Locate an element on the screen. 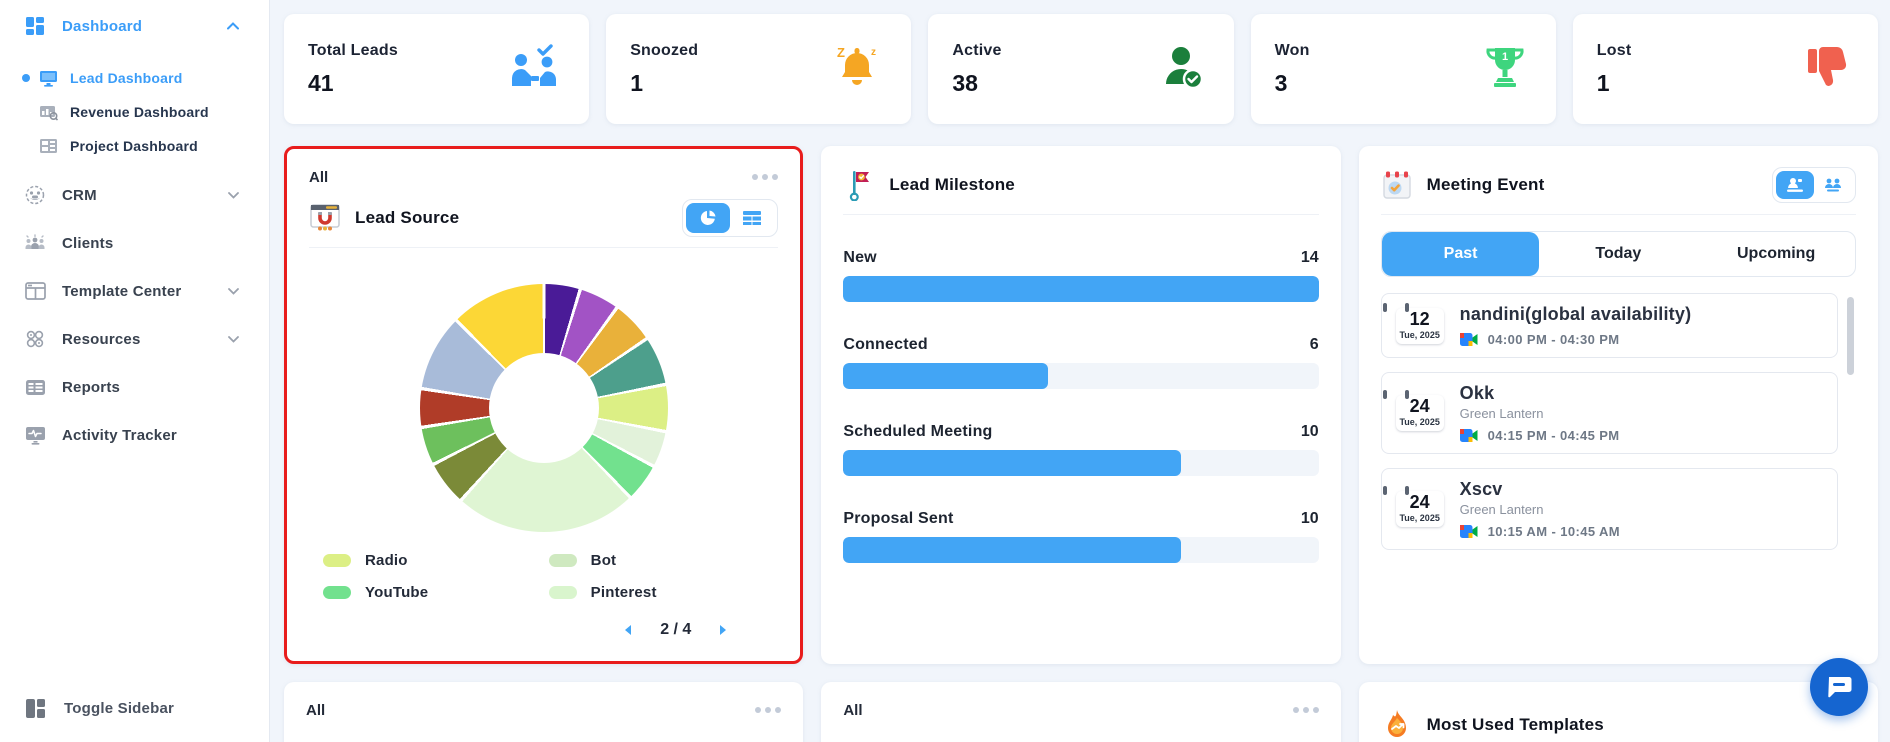  stat-card-active: Active 38 is located at coordinates (1081, 69).